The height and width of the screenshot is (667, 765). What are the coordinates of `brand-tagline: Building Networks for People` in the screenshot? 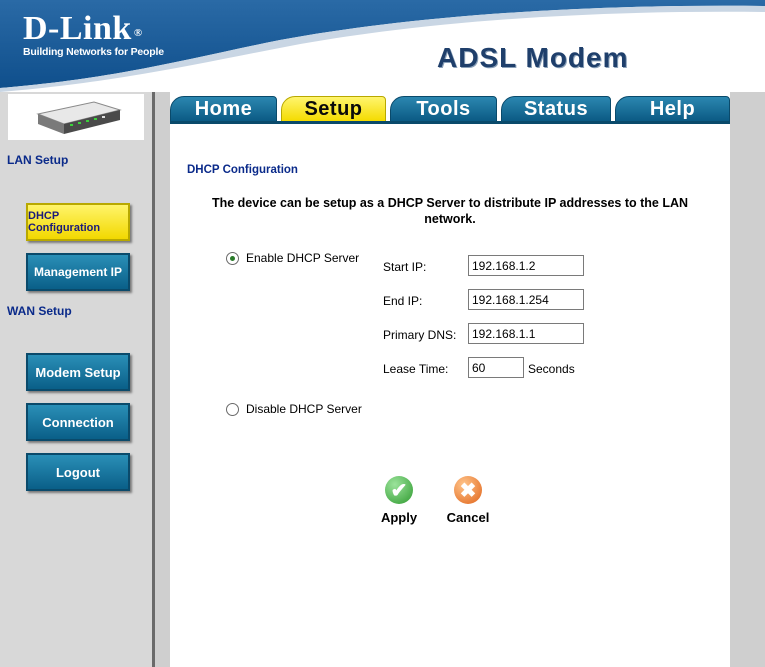 It's located at (93, 52).